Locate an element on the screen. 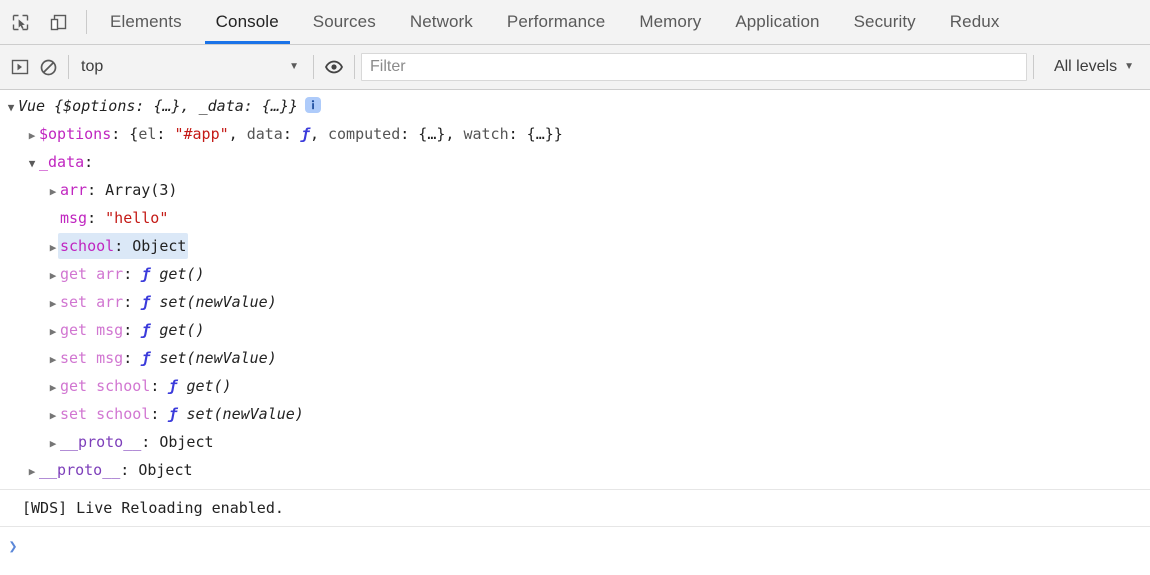 Image resolution: width=1150 pixels, height=575 pixels. tab-application: Application is located at coordinates (777, 22).